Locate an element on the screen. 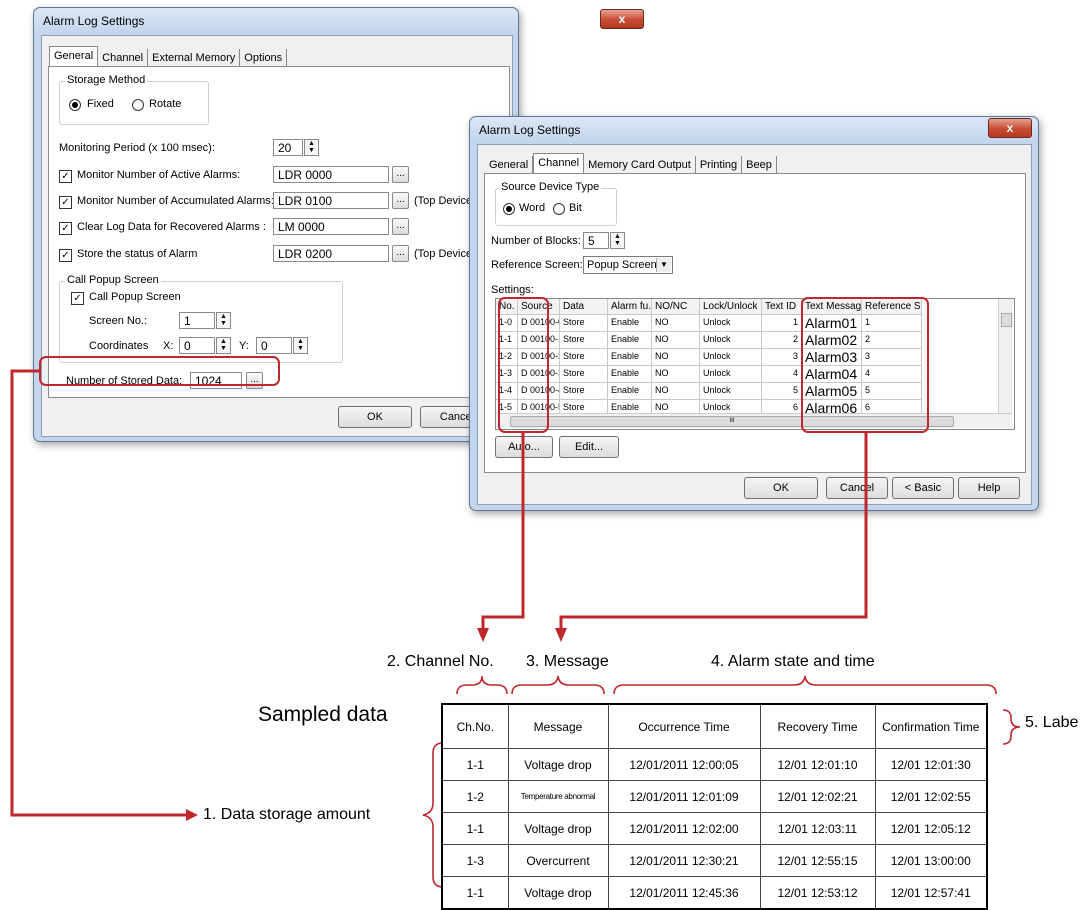 The image size is (1085, 910). cell-recovery: 12/01 12:01:10 is located at coordinates (817, 764).